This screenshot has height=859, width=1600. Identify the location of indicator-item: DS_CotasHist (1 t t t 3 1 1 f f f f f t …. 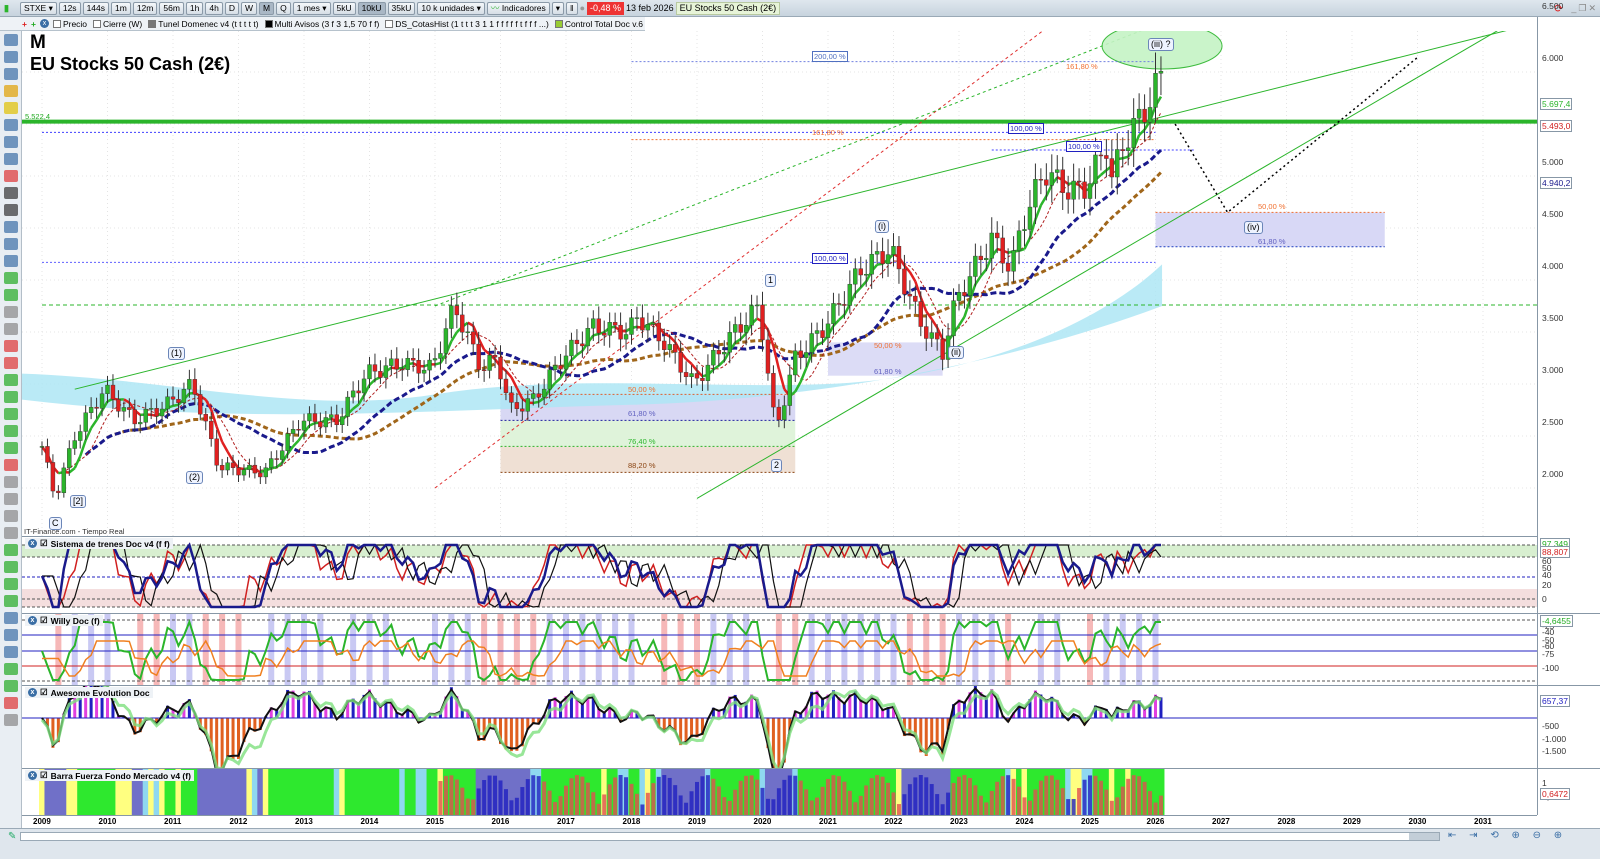
(467, 24).